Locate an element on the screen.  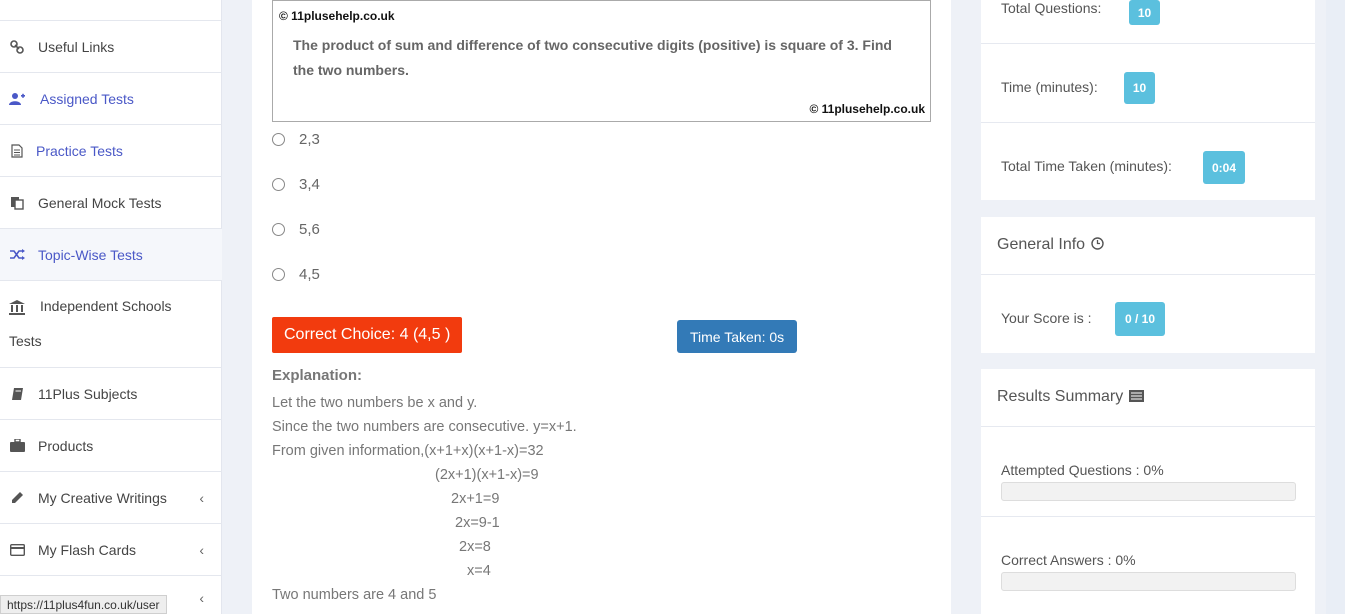
sidebar-item-top-partial is located at coordinates (111, 10).